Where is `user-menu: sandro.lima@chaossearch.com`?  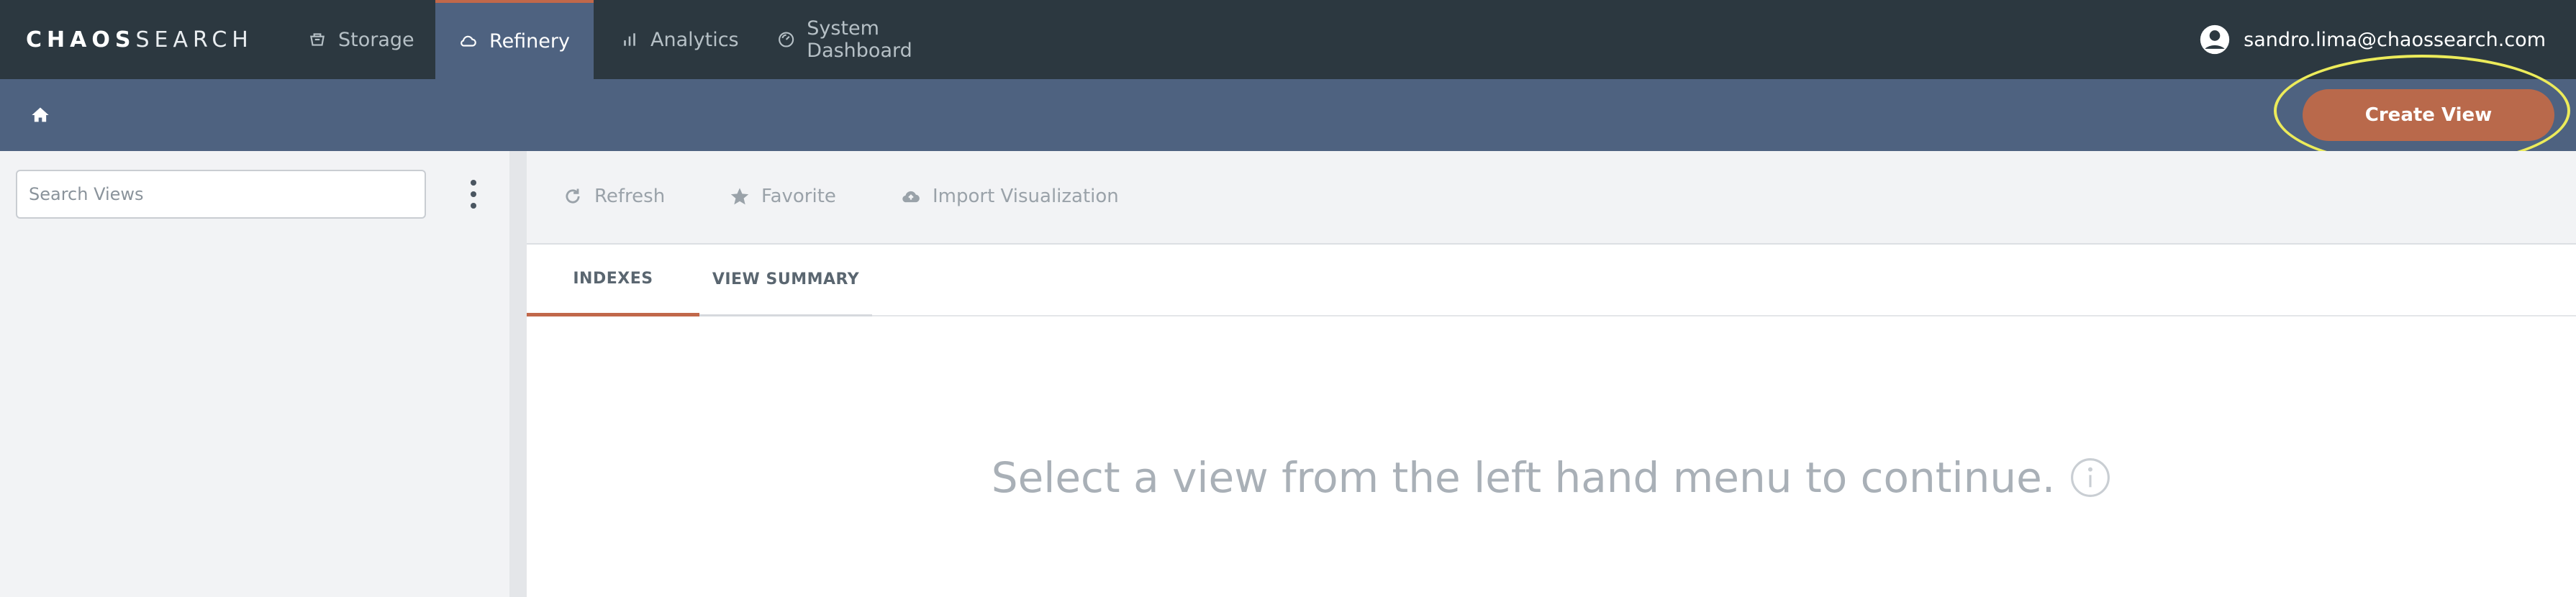
user-menu: sandro.lima@chaossearch.com is located at coordinates (2372, 40).